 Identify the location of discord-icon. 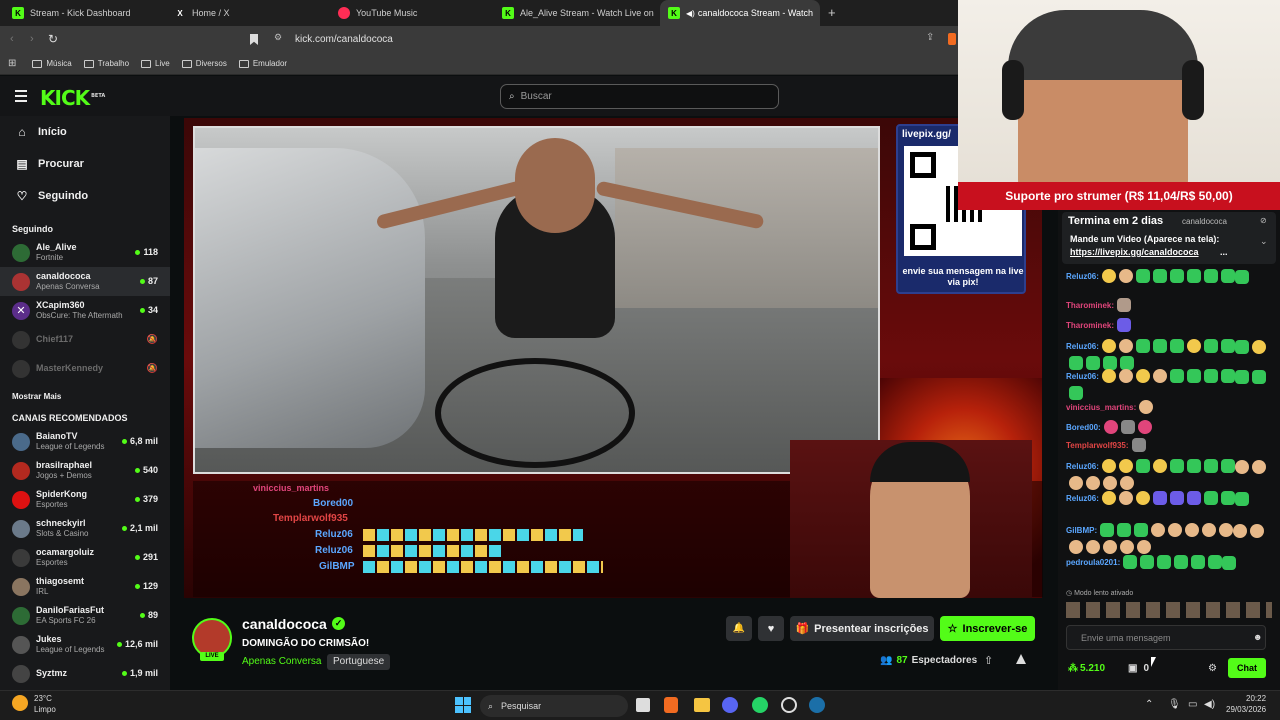
(730, 705).